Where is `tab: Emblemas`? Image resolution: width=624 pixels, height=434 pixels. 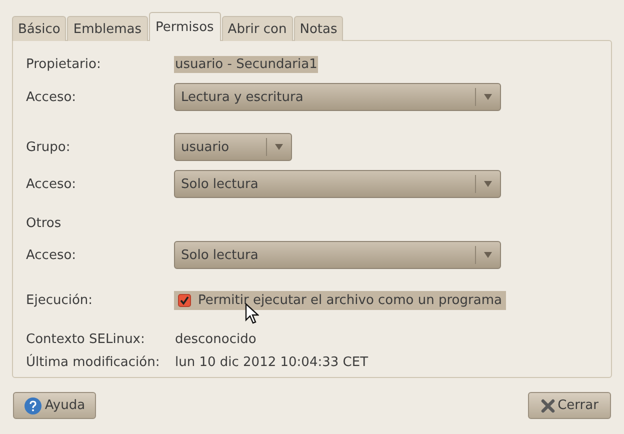
tab: Emblemas is located at coordinates (107, 28).